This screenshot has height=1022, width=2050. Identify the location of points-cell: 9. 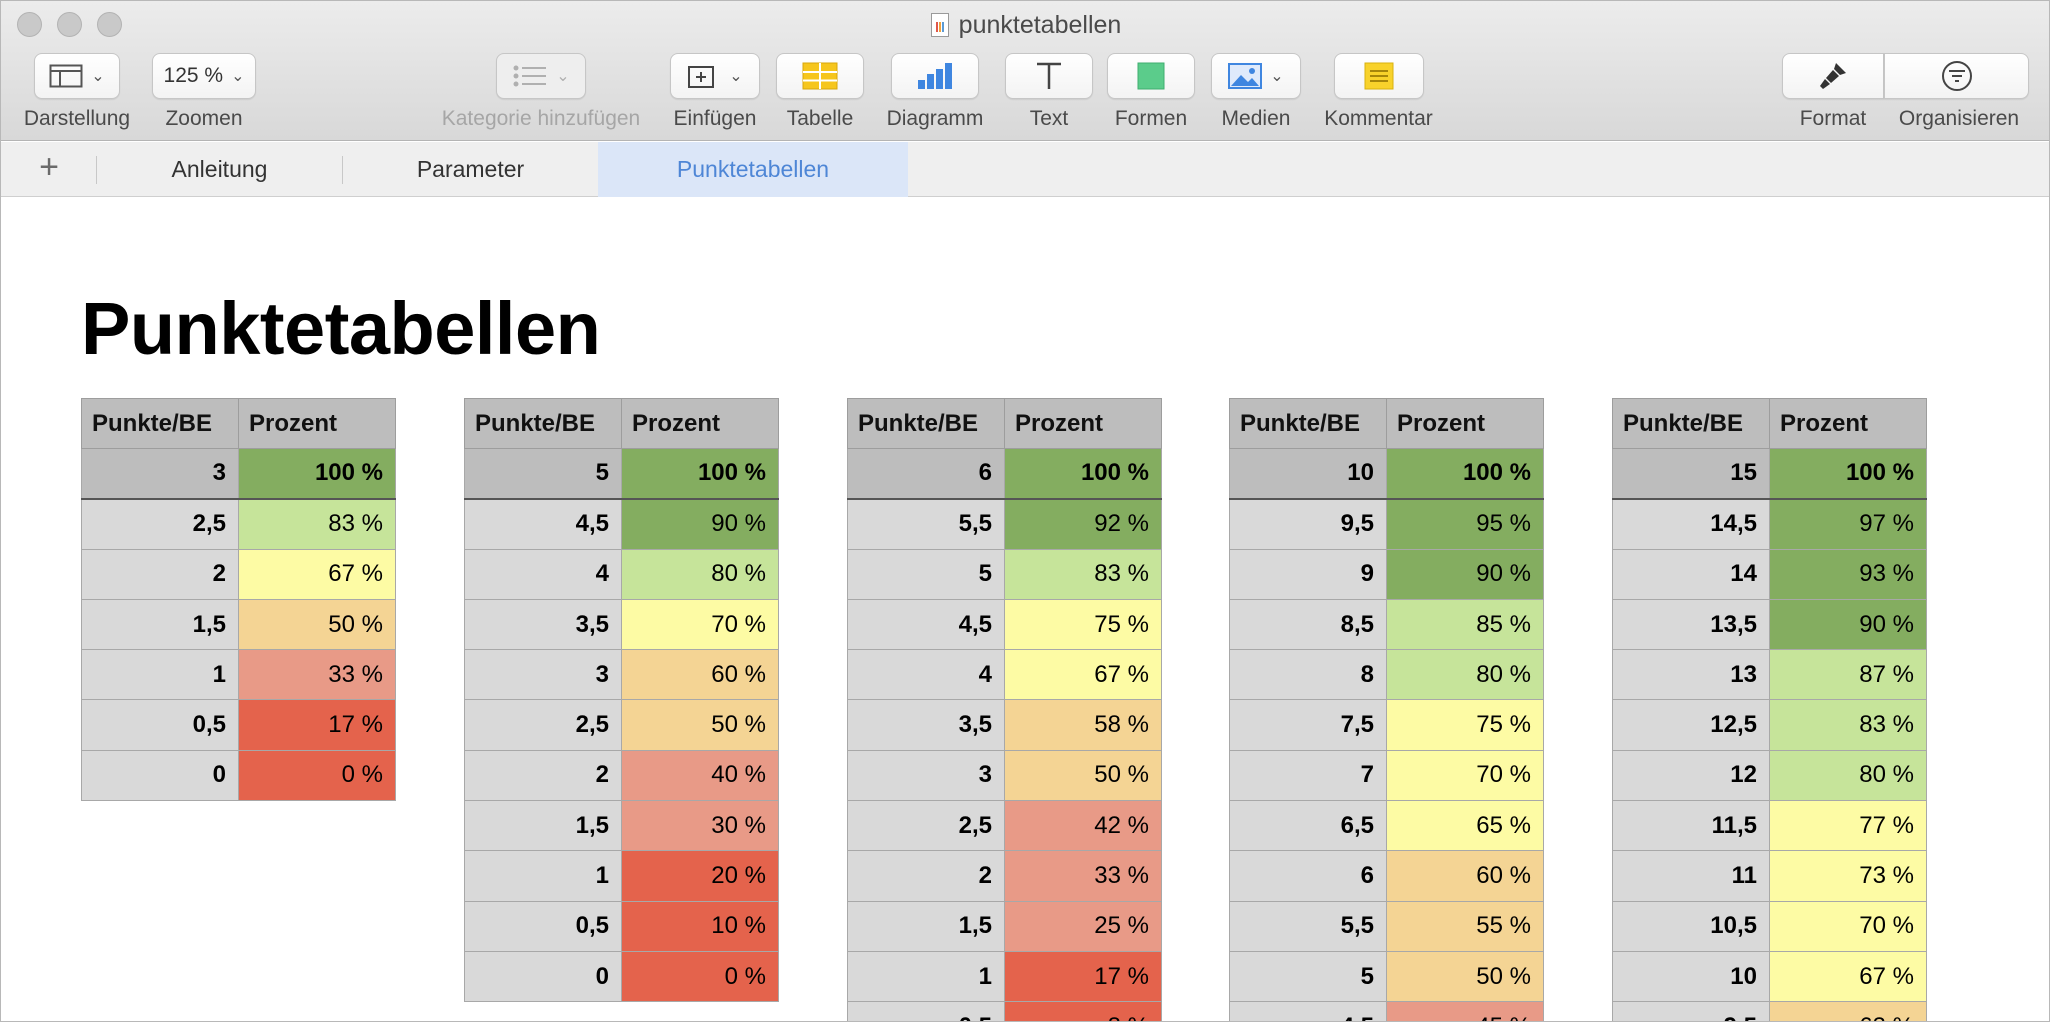
(1308, 574).